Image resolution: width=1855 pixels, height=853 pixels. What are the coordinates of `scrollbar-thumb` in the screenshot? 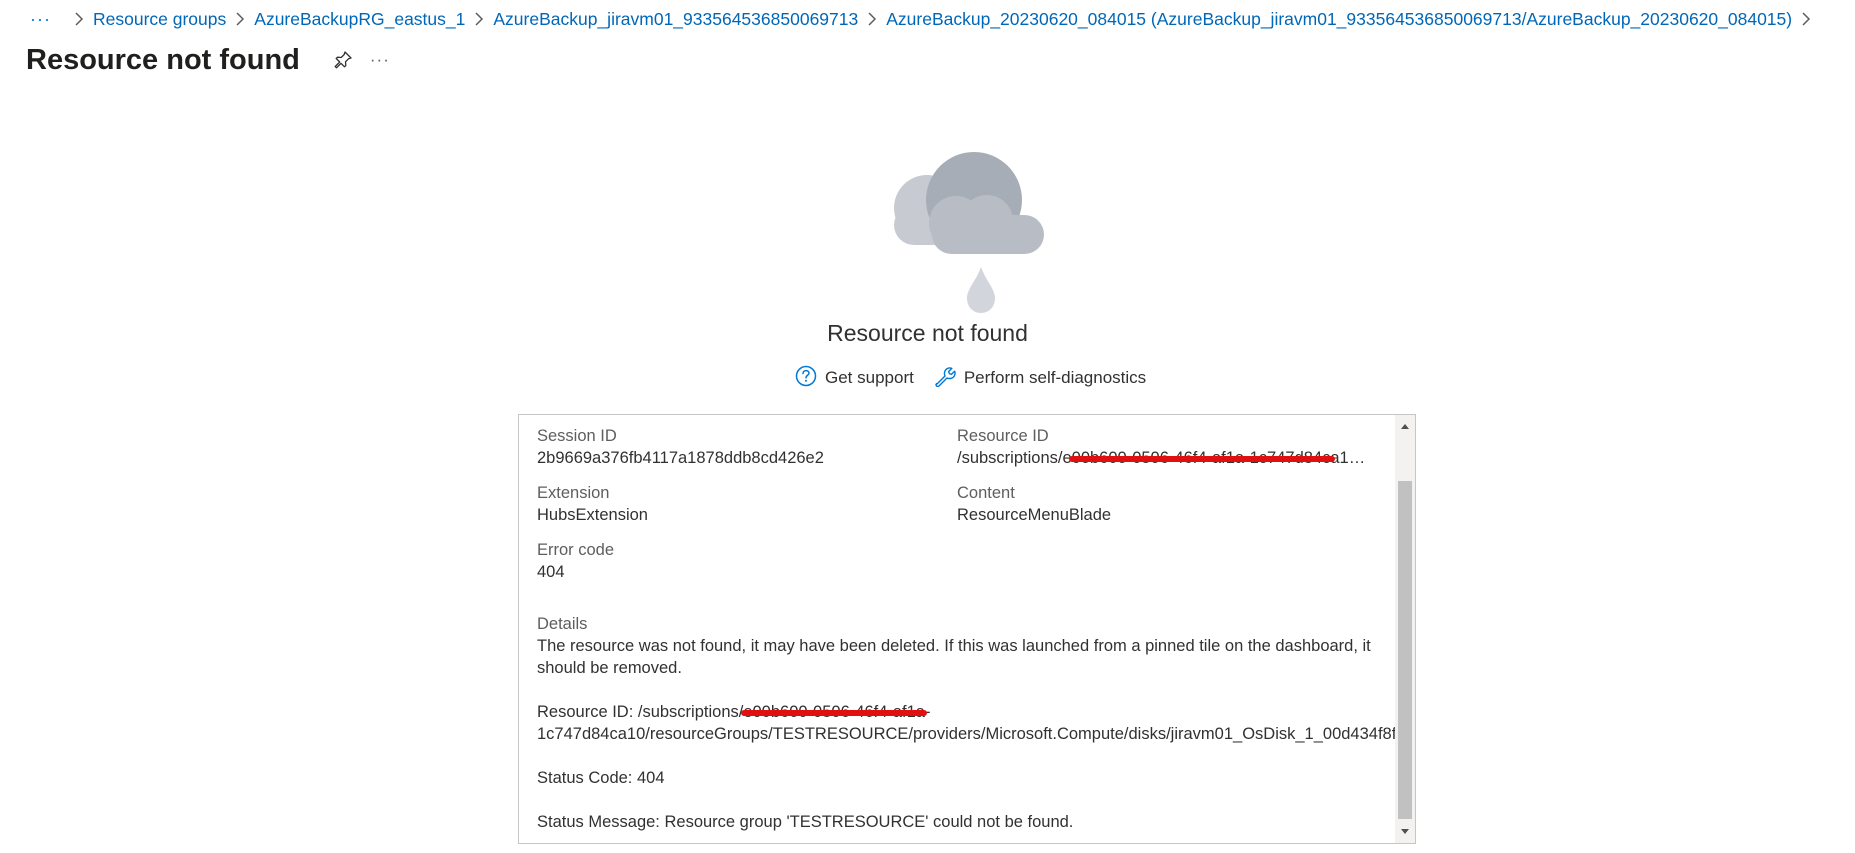 It's located at (1405, 650).